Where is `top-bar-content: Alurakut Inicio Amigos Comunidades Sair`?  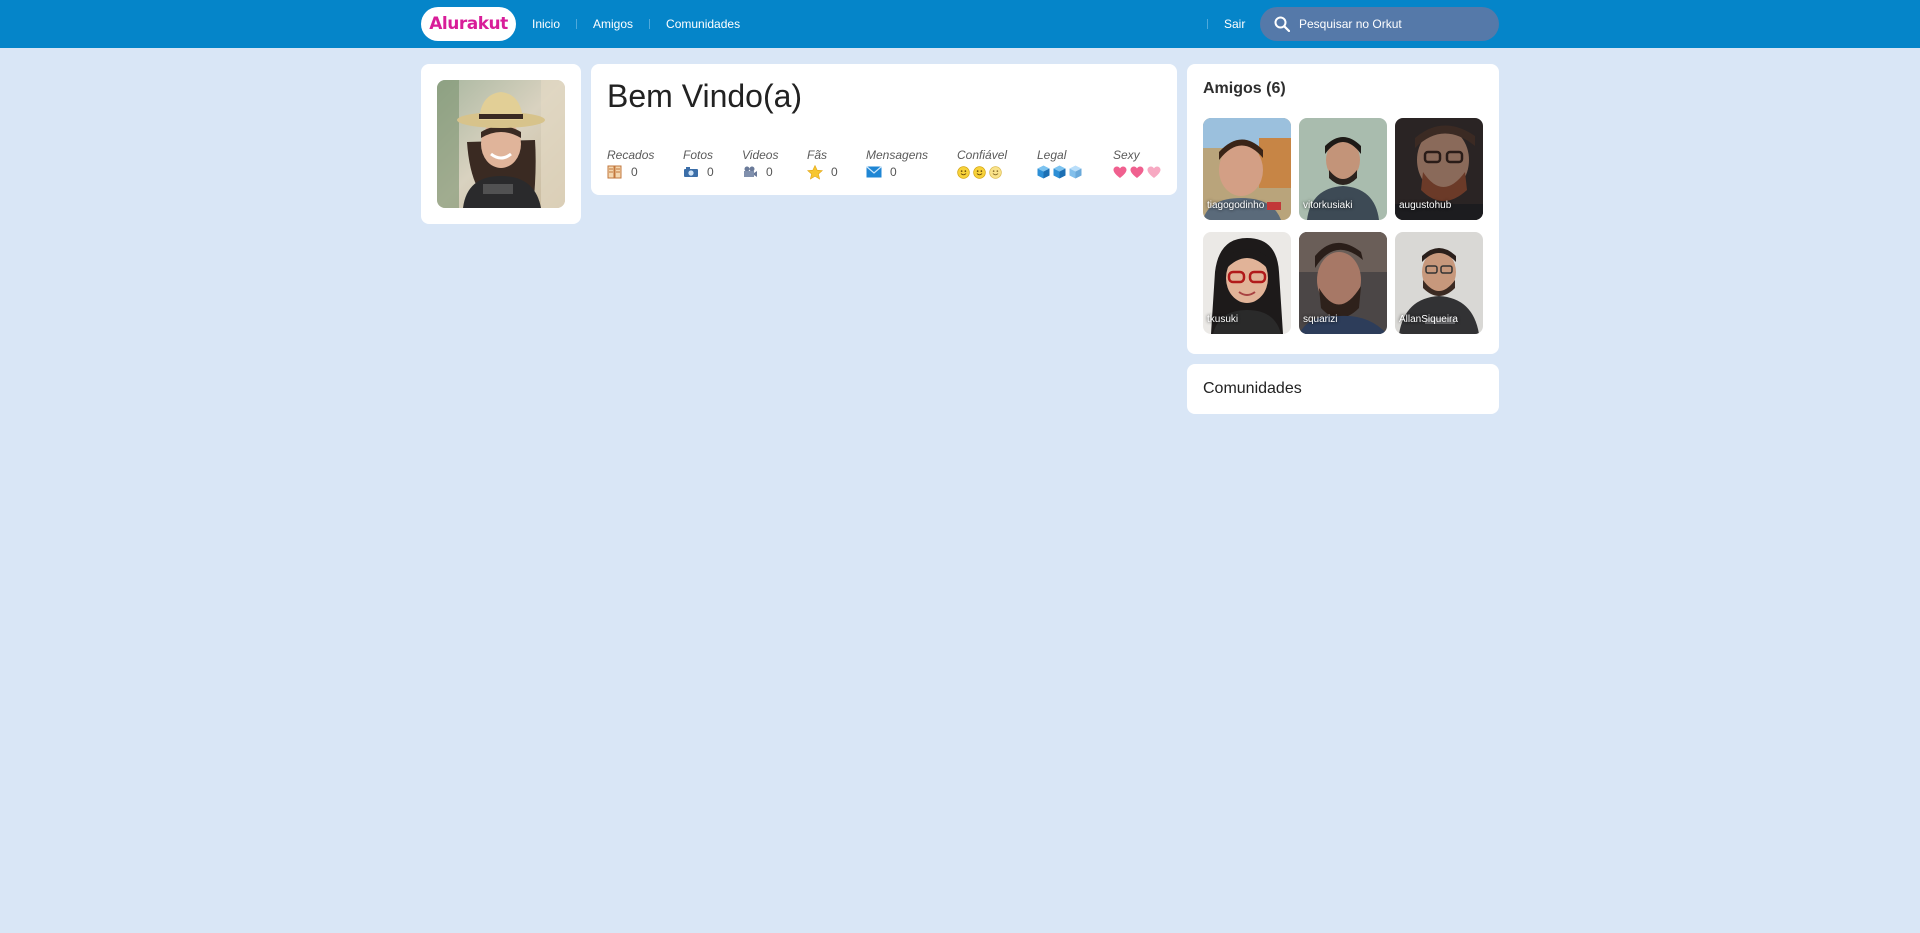 top-bar-content: Alurakut Inicio Amigos Comunidades Sair is located at coordinates (960, 24).